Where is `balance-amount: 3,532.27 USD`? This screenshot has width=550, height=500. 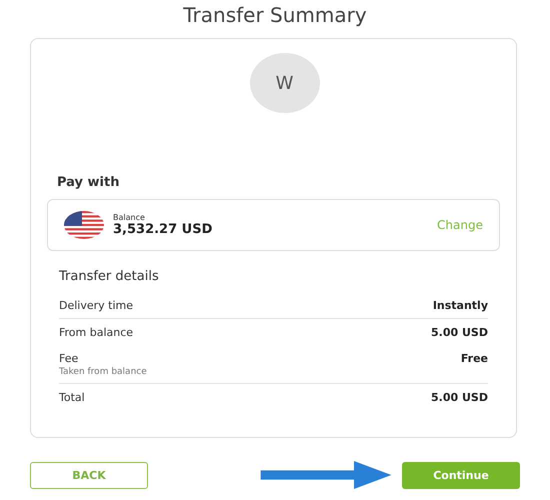 balance-amount: 3,532.27 USD is located at coordinates (163, 229).